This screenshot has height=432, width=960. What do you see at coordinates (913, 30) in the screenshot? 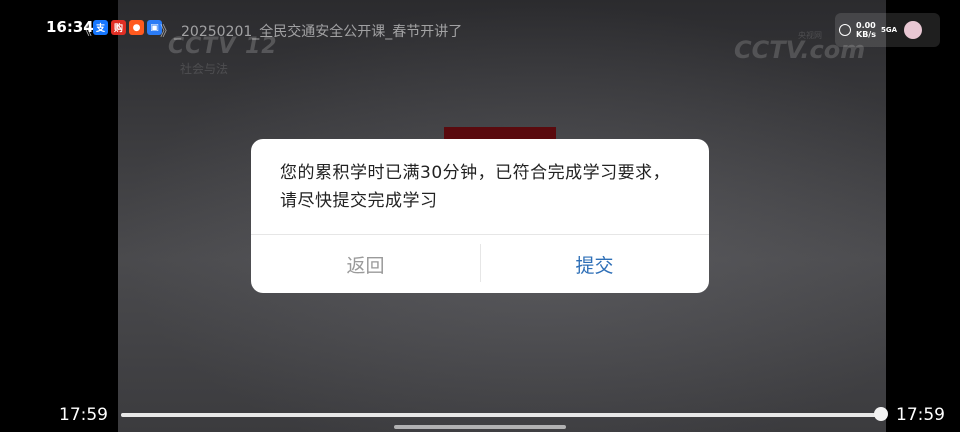
I see `battery-icon` at bounding box center [913, 30].